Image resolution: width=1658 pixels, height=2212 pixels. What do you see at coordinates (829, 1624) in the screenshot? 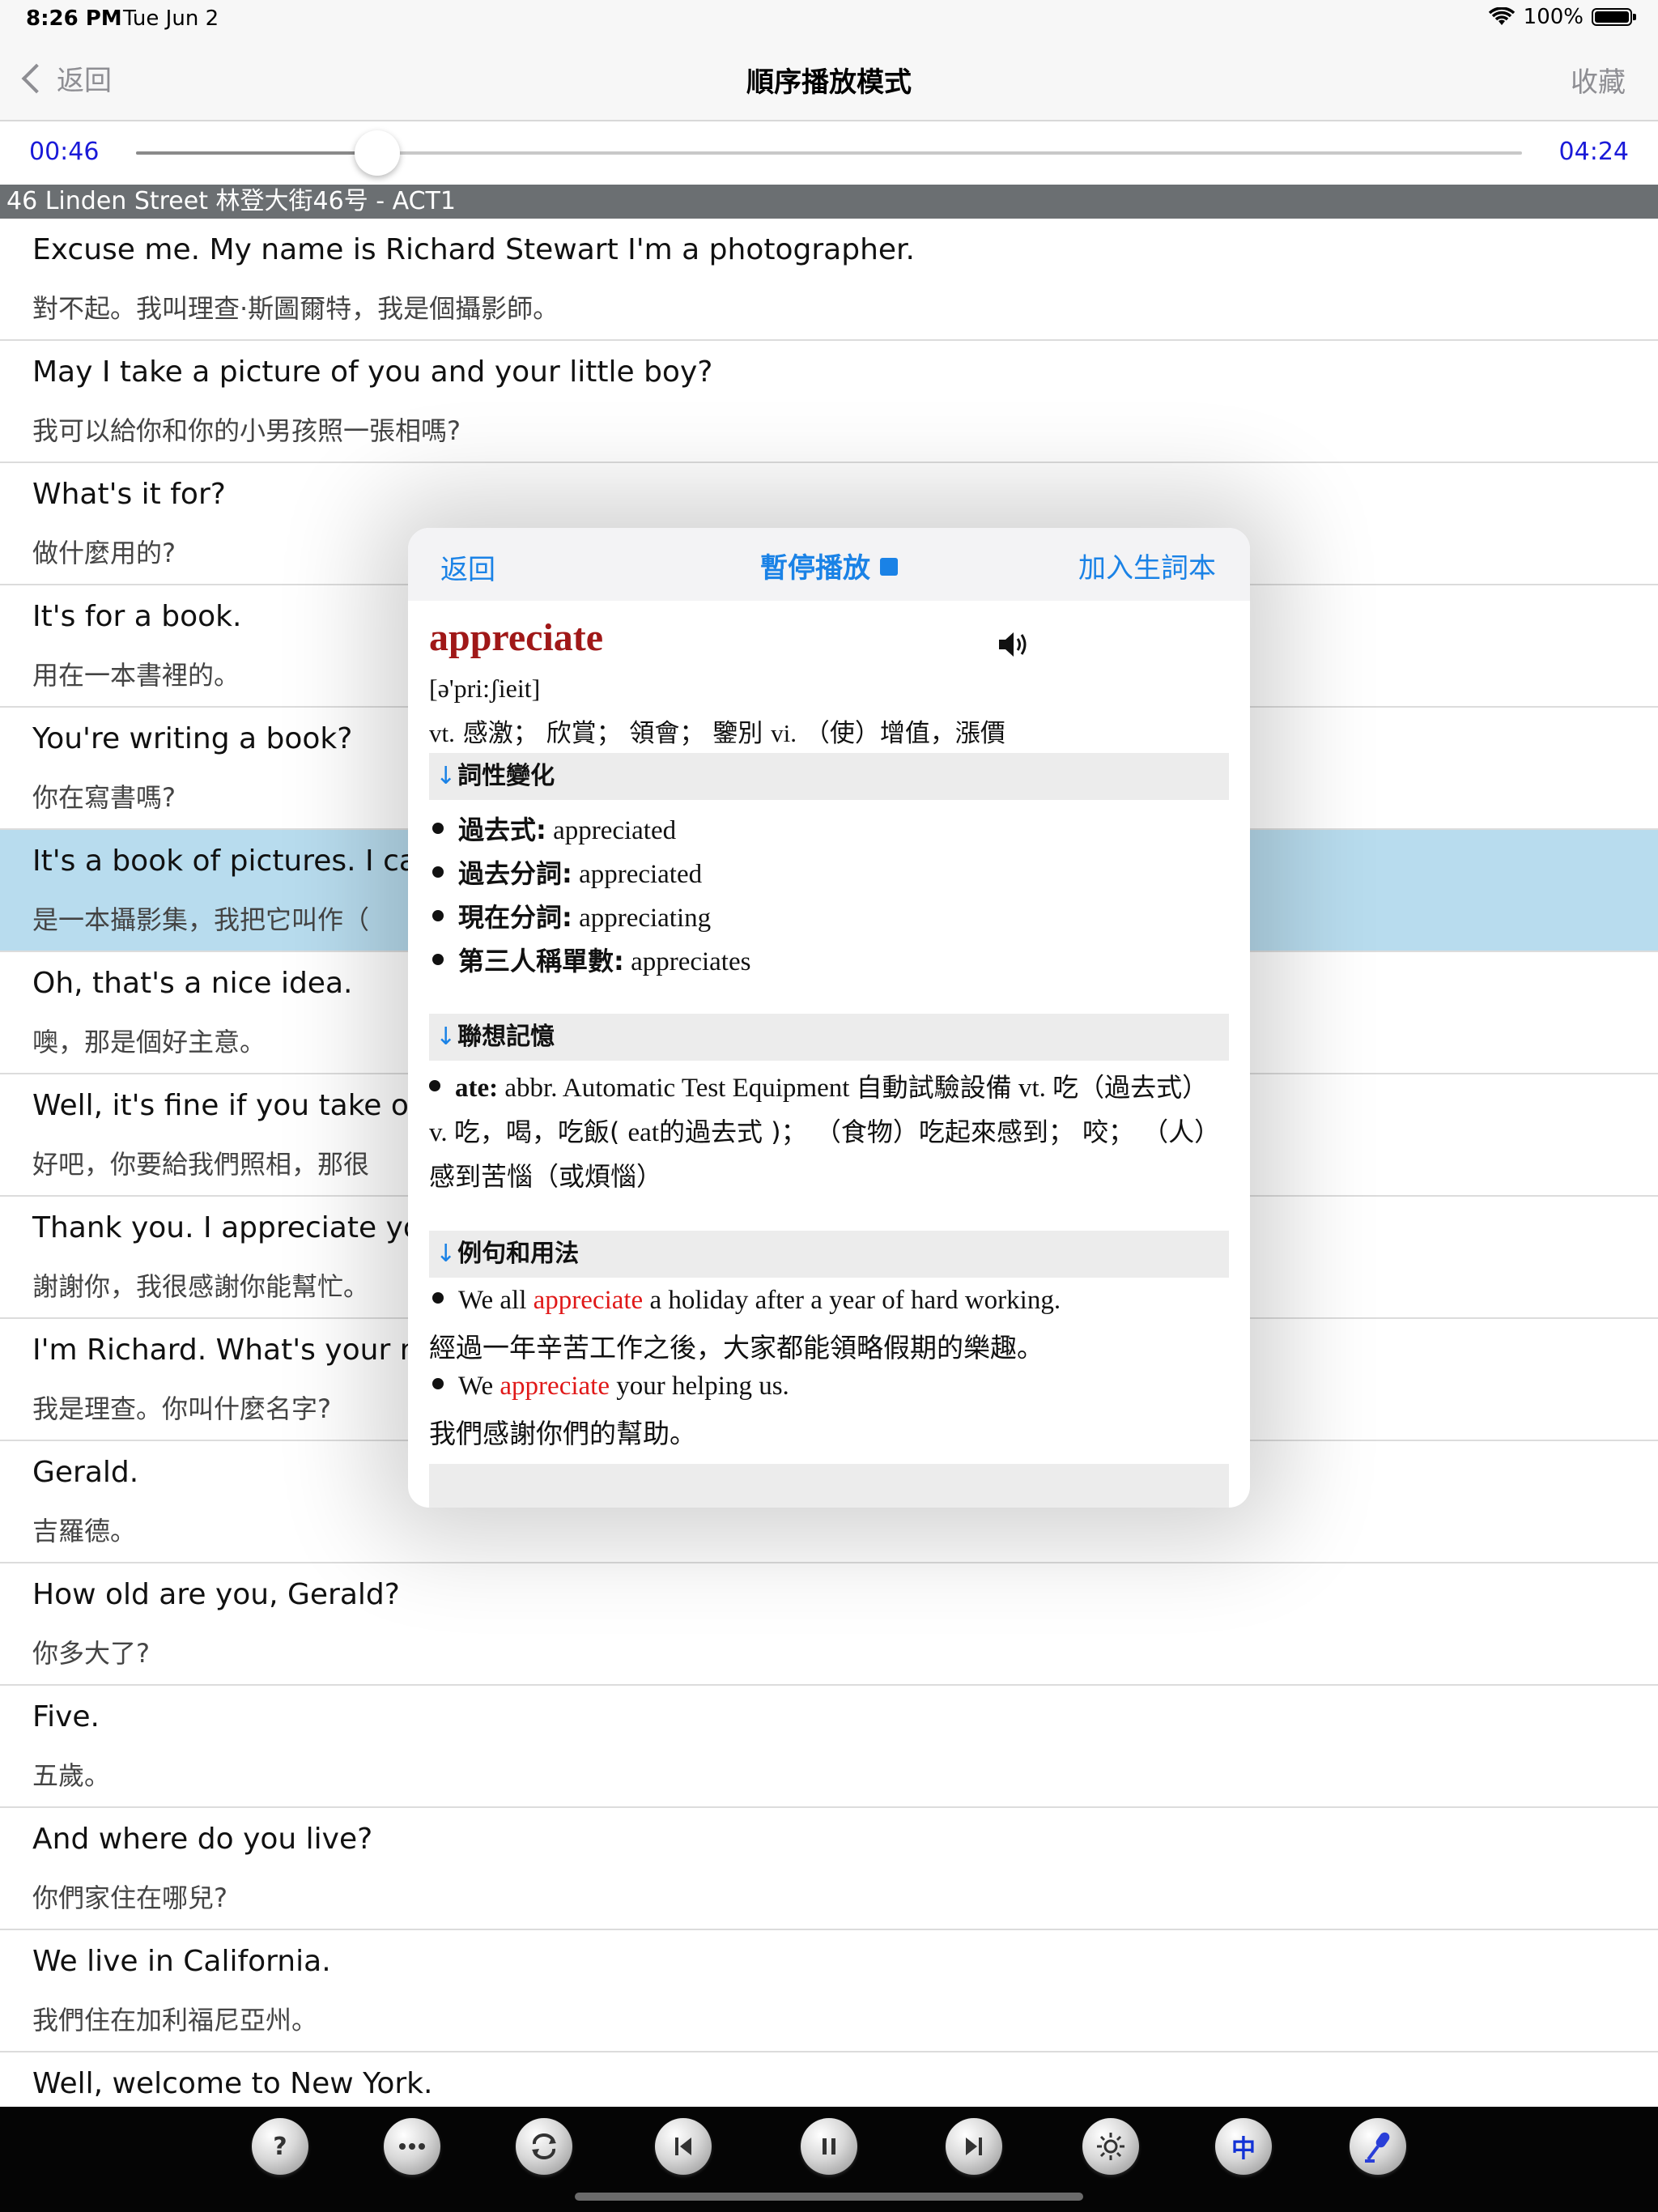
I see `sentence-row: How old are you, Gerald? 你多大了?` at bounding box center [829, 1624].